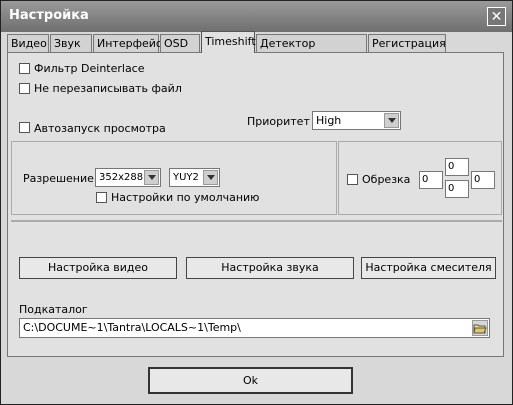 Image resolution: width=513 pixels, height=405 pixels. I want to click on tab-interface: Интерфейс, so click(127, 43).